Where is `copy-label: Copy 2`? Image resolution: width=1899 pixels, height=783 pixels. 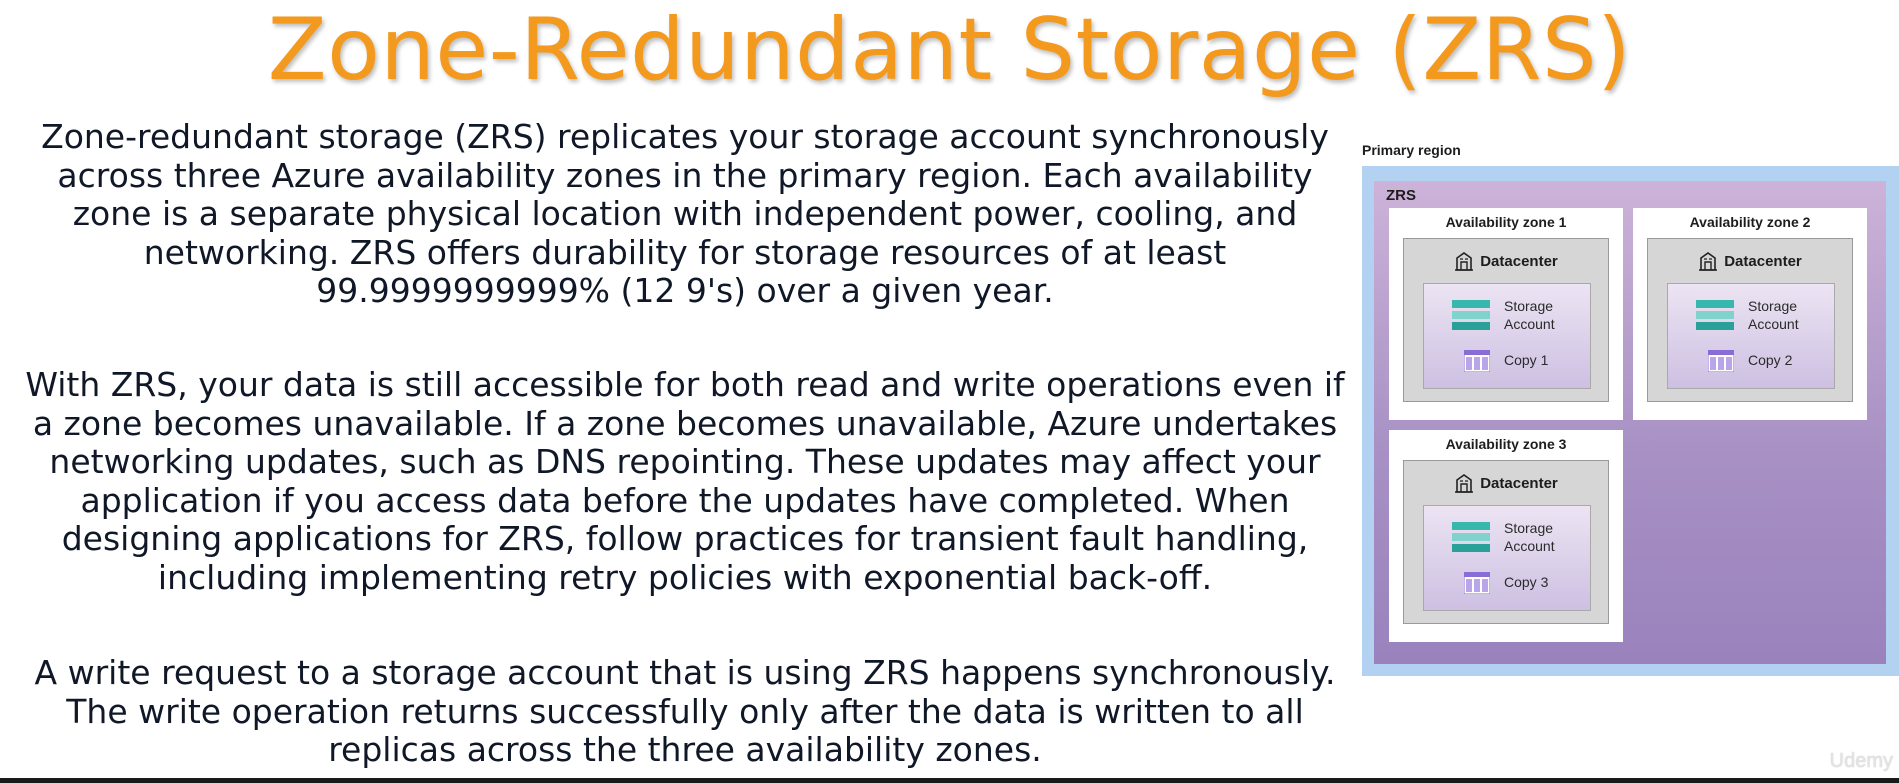
copy-label: Copy 2 is located at coordinates (1770, 360).